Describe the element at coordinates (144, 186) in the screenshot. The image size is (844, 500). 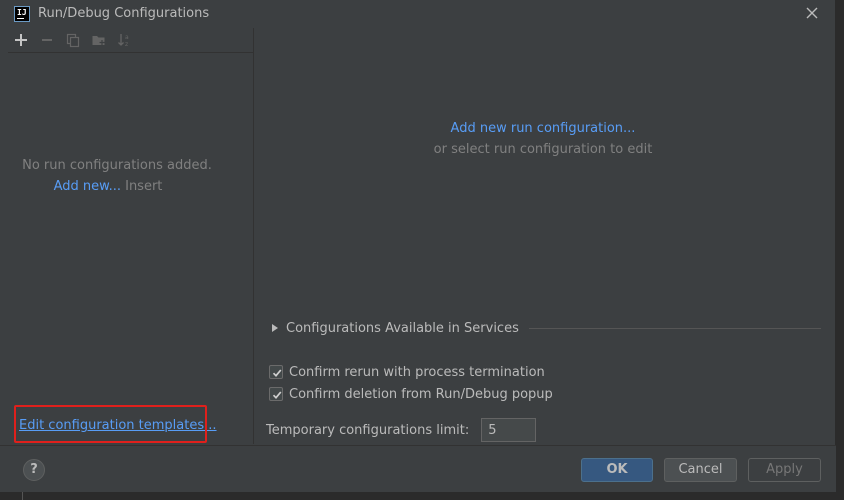
I see `add-new-shortcut: Insert` at that location.